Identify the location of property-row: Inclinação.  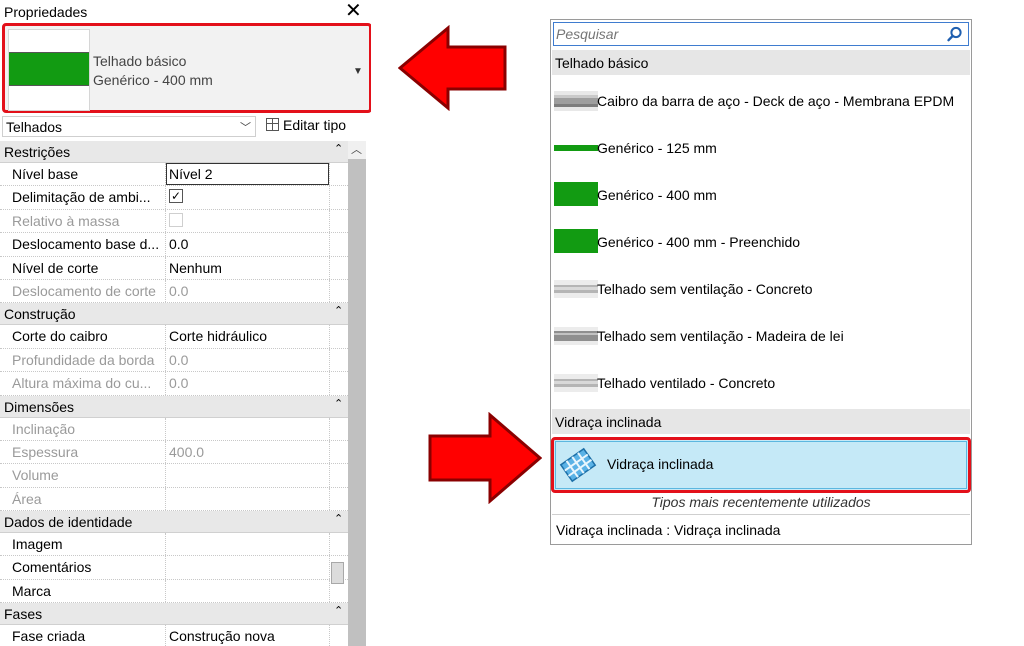
(174, 429).